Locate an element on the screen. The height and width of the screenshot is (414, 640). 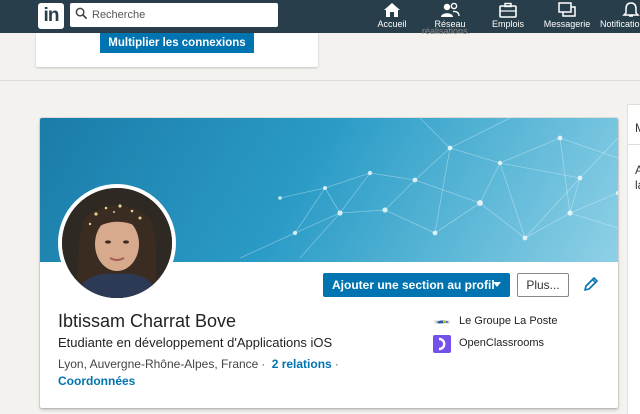
profile-location: Lyon, Auvergne-Rhône-Alpes, France is located at coordinates (158, 364).